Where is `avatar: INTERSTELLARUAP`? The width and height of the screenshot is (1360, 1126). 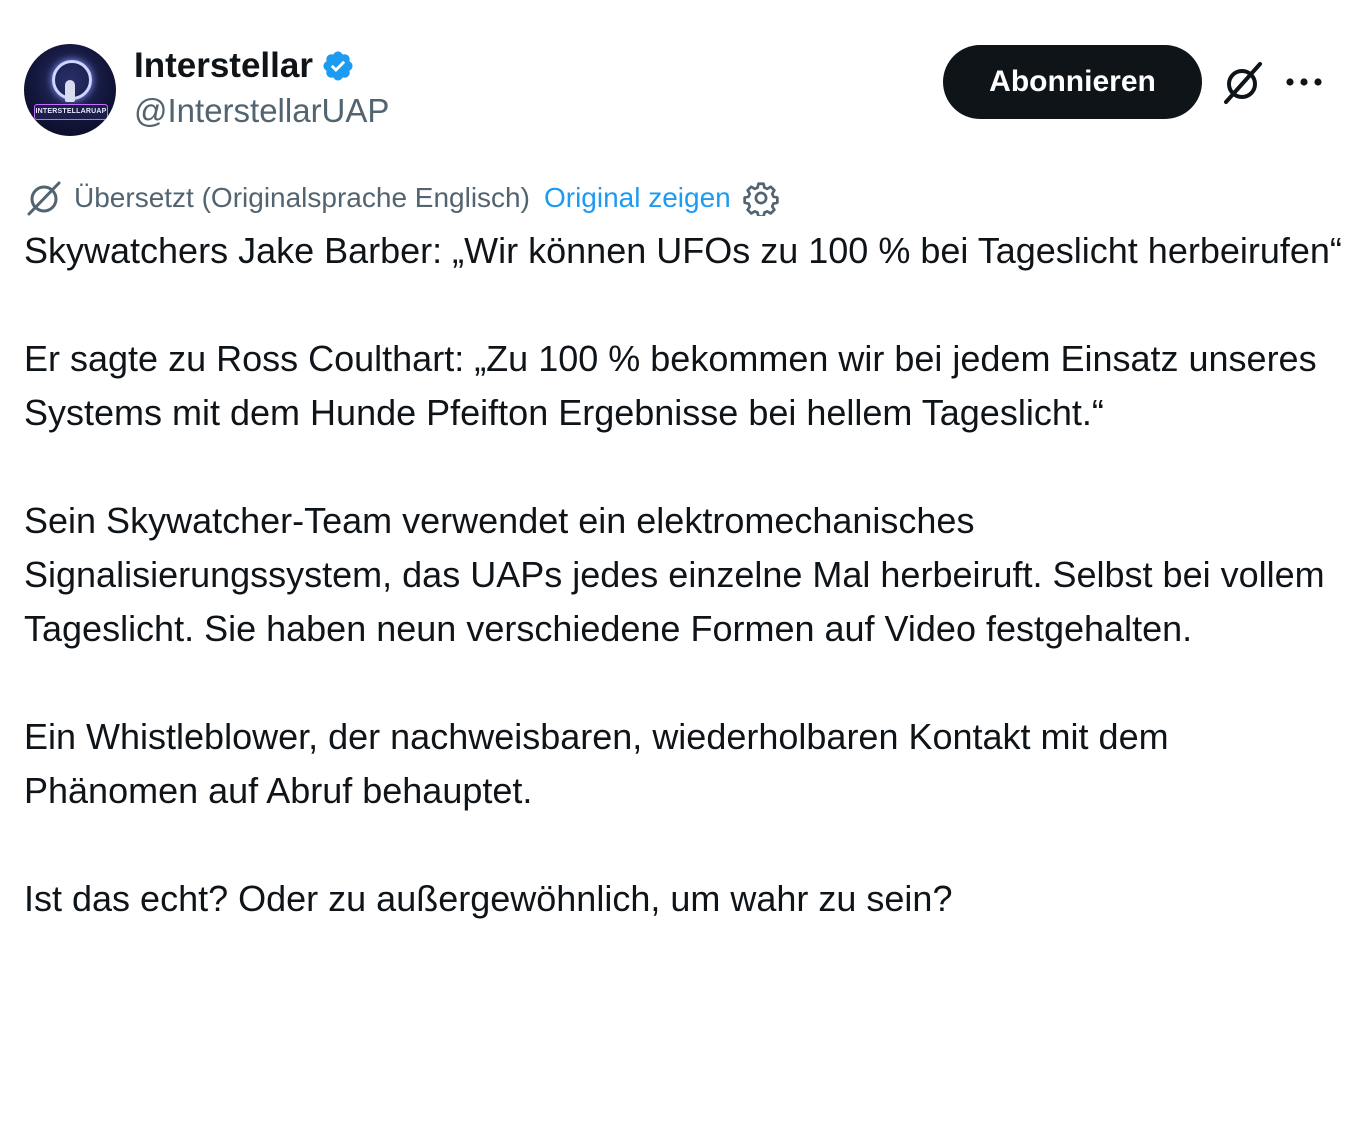 avatar: INTERSTELLARUAP is located at coordinates (70, 90).